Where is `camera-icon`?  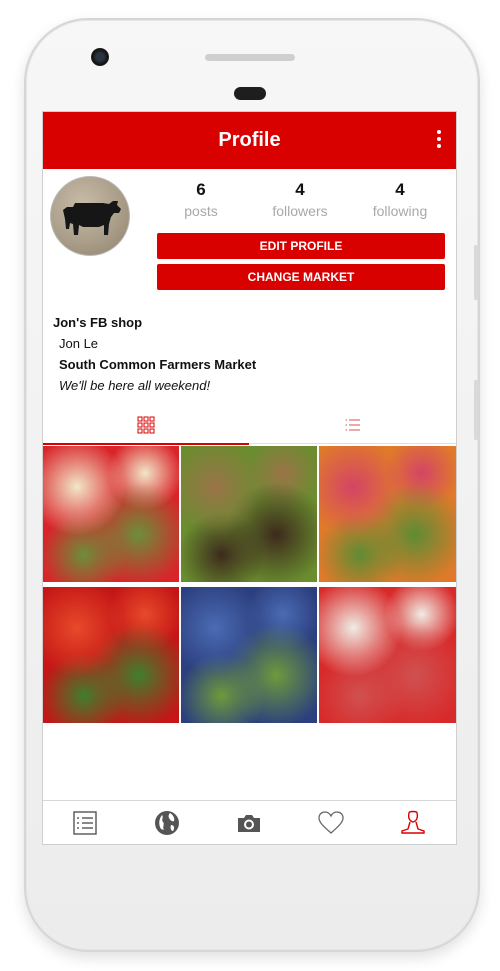
camera-icon is located at coordinates (249, 823).